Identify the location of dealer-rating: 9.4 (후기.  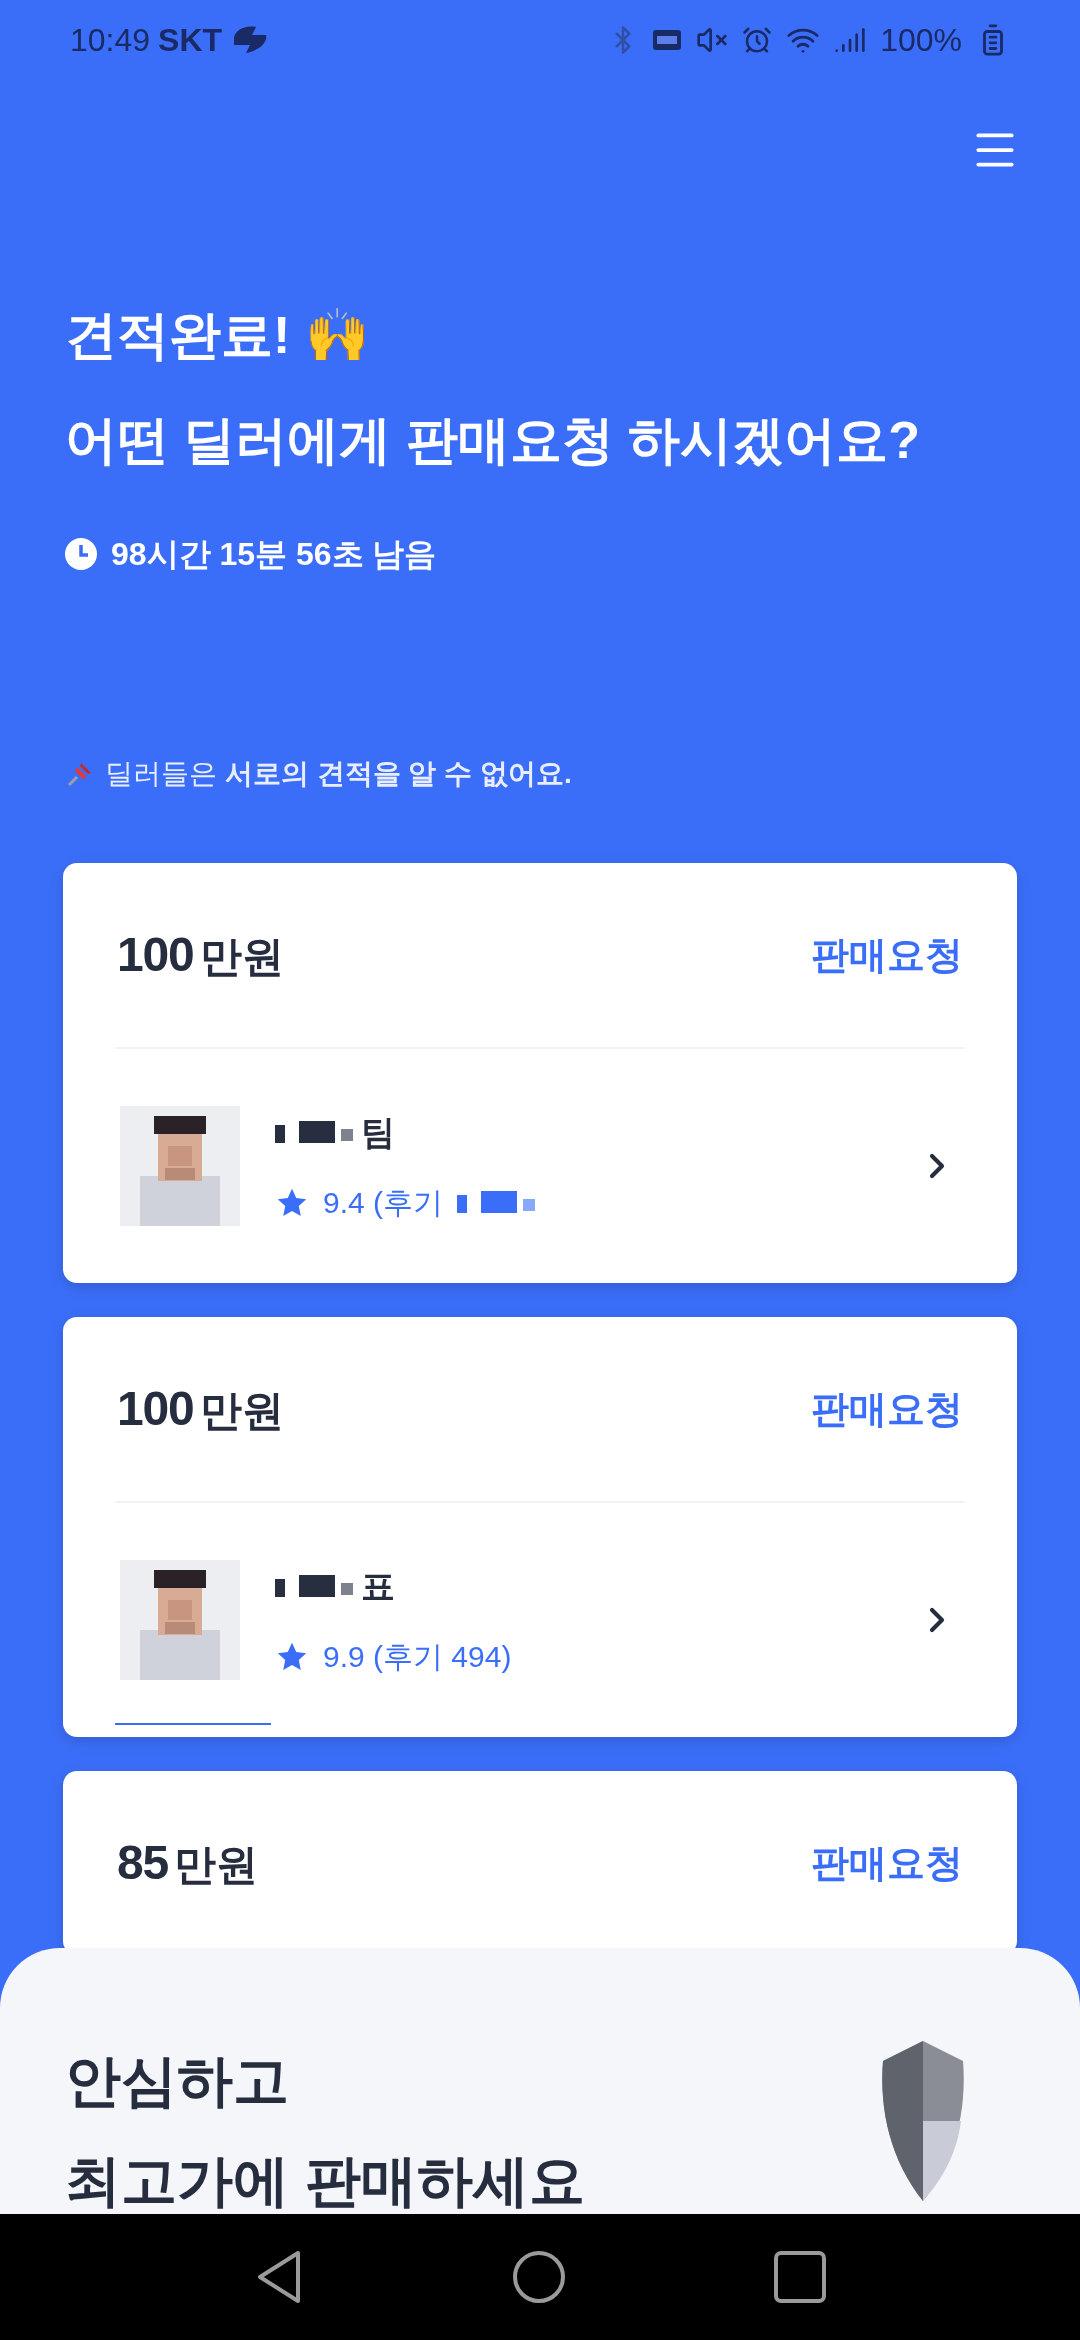
(383, 1203).